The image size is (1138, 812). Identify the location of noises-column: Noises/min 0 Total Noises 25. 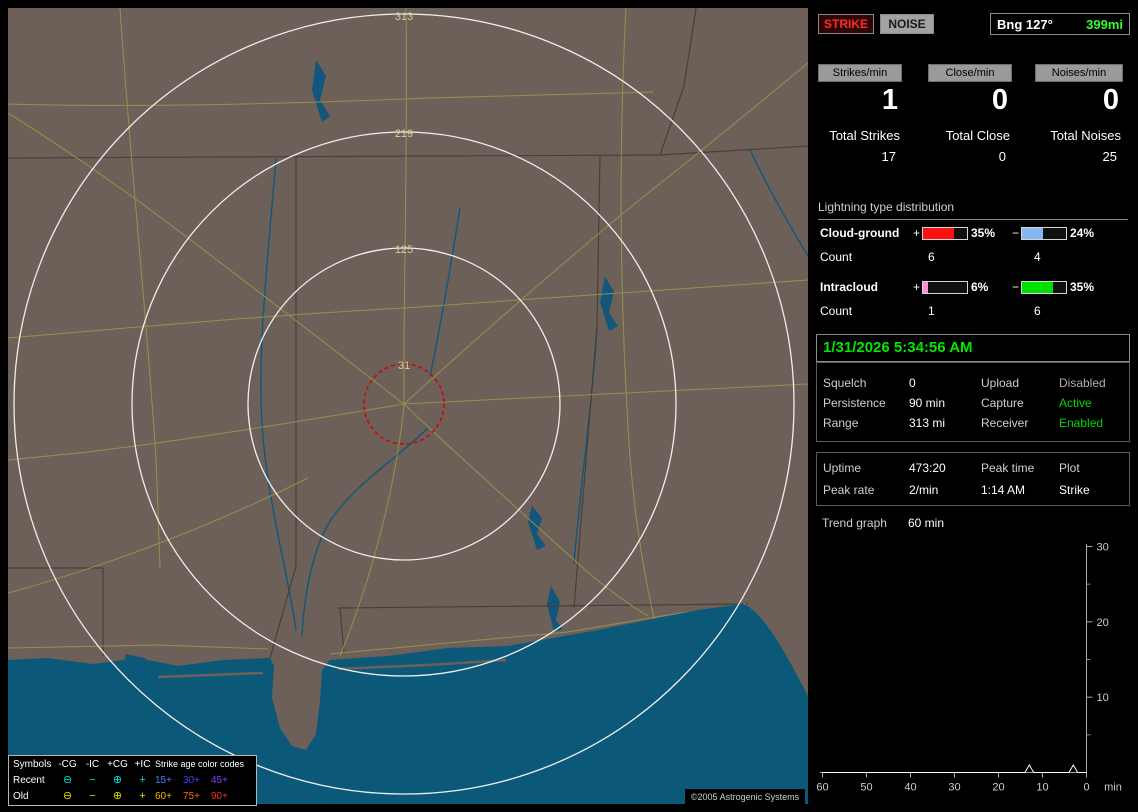
(1079, 114).